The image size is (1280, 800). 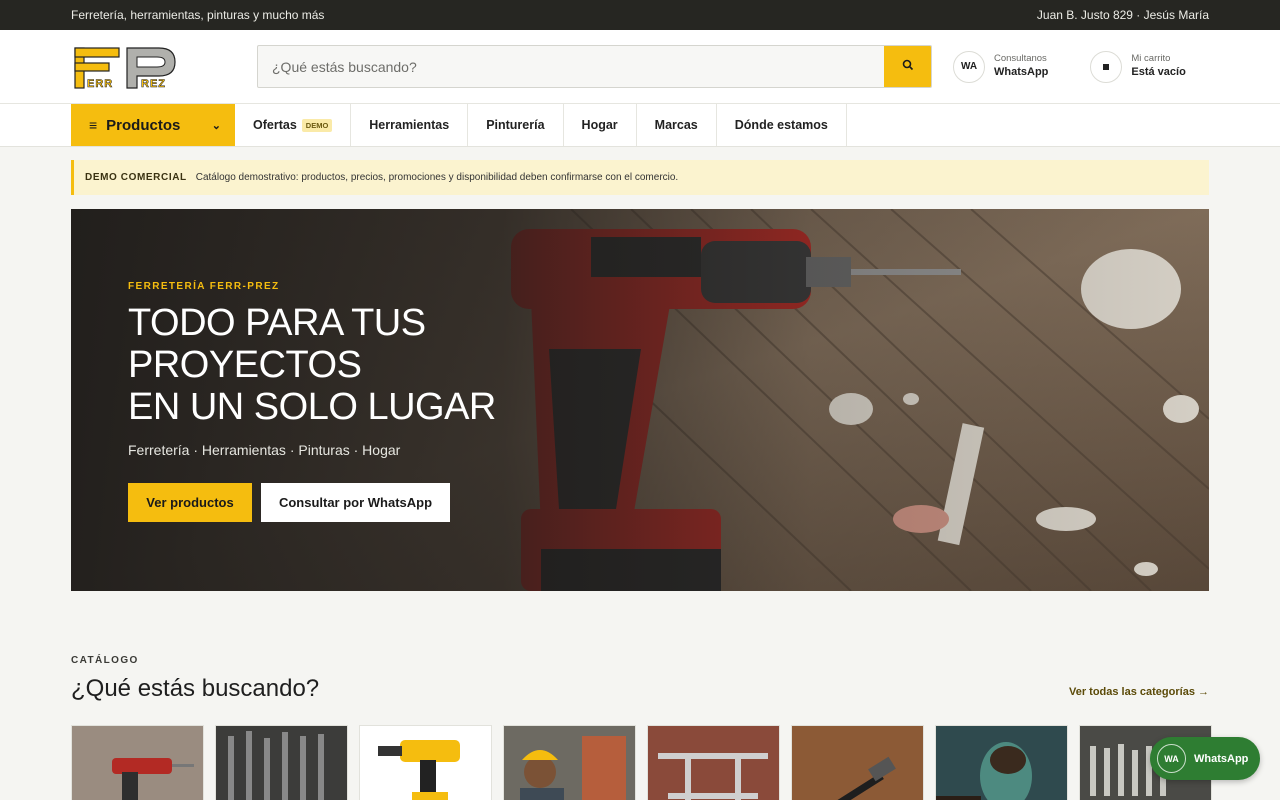 I want to click on search-bar, so click(x=594, y=66).